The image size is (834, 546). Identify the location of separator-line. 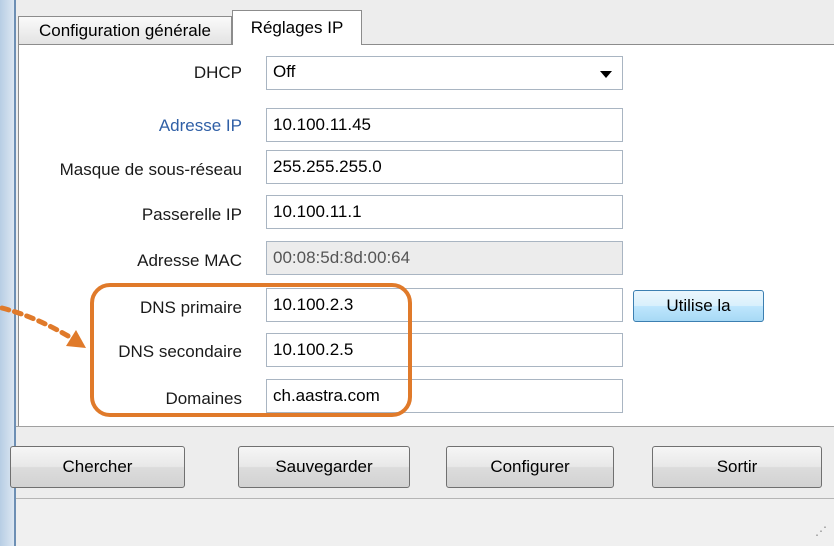
(425, 426).